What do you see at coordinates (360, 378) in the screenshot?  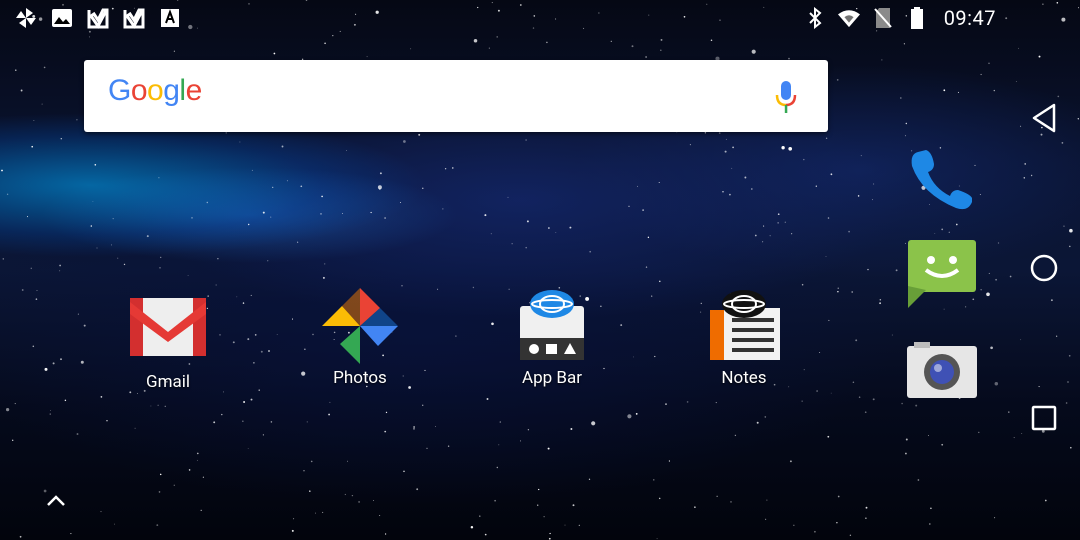 I see `app-label: Photos` at bounding box center [360, 378].